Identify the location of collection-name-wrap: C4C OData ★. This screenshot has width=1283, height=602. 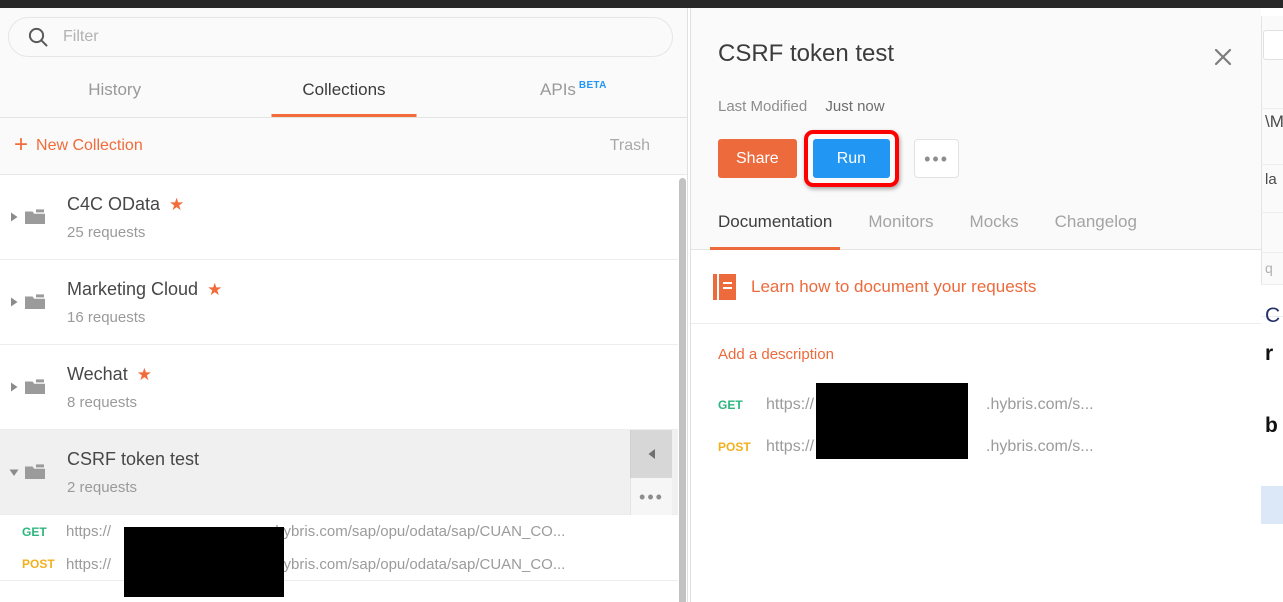
(125, 204).